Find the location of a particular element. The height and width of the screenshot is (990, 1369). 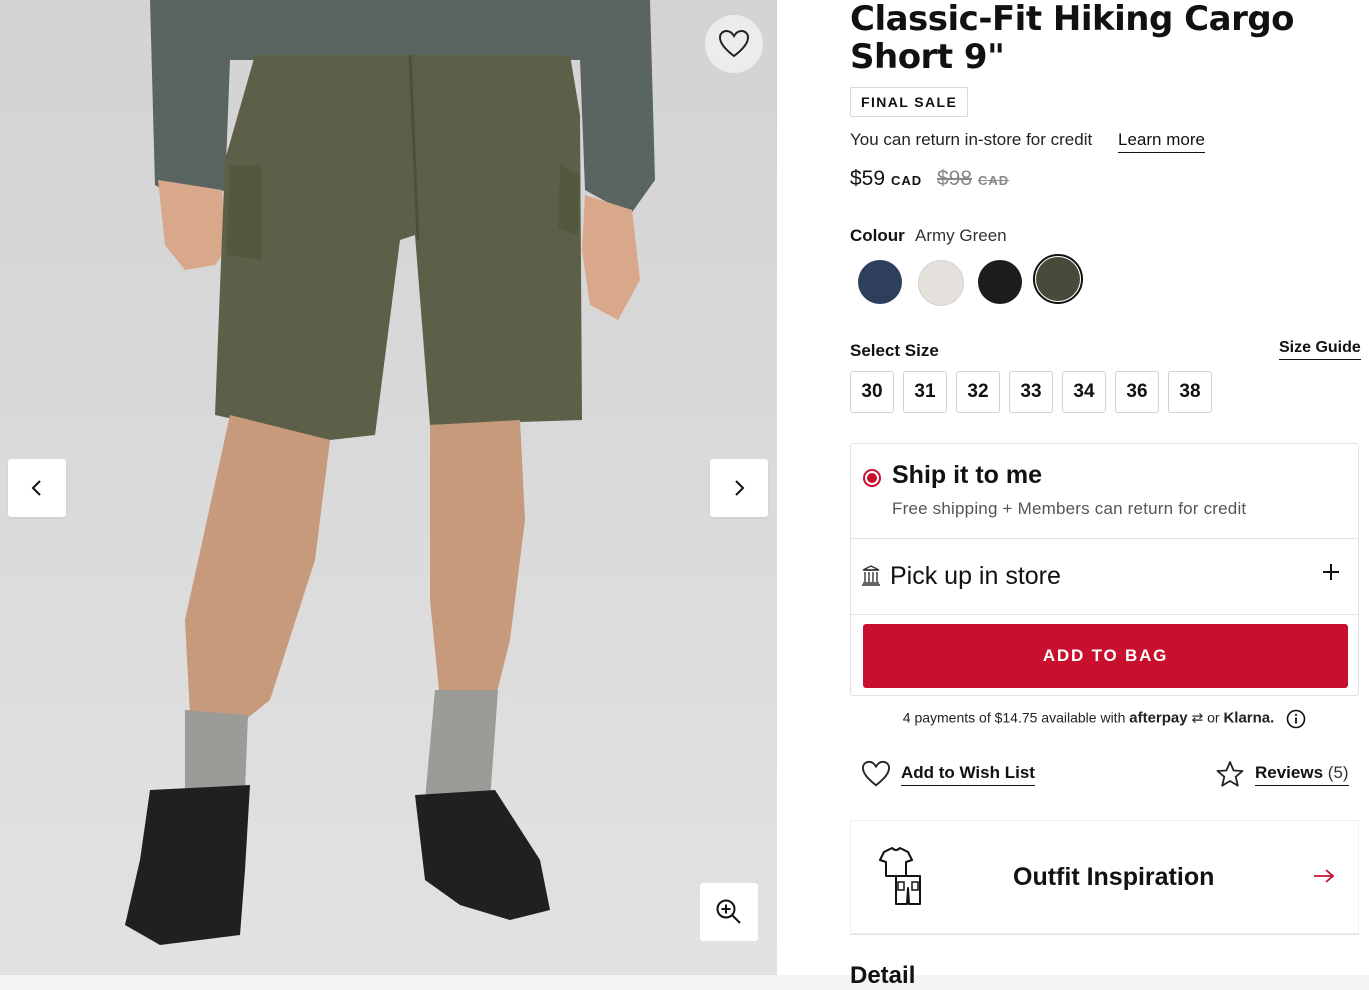

store-icon is located at coordinates (871, 575).